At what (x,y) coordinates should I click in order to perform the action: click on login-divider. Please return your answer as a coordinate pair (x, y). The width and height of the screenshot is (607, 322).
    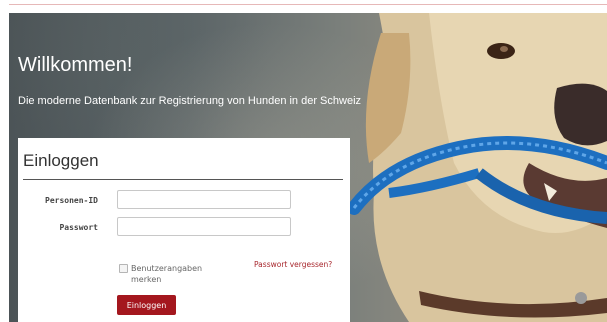
    Looking at the image, I should click on (183, 179).